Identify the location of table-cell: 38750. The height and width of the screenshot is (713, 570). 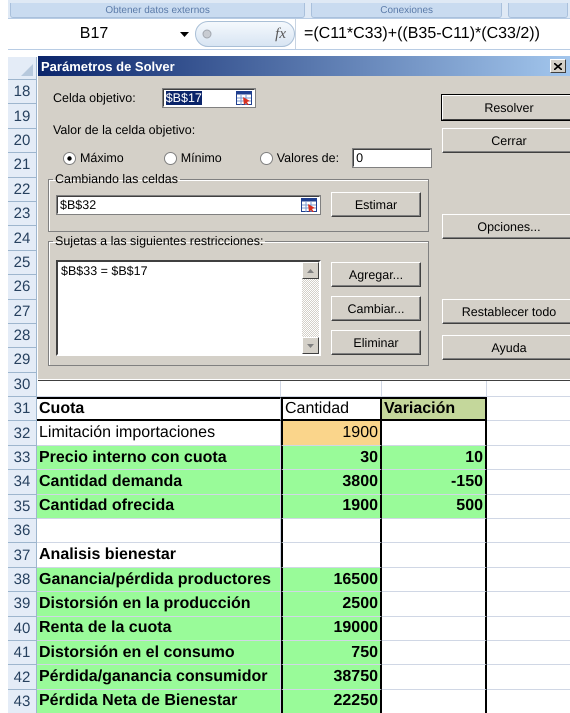
(331, 677).